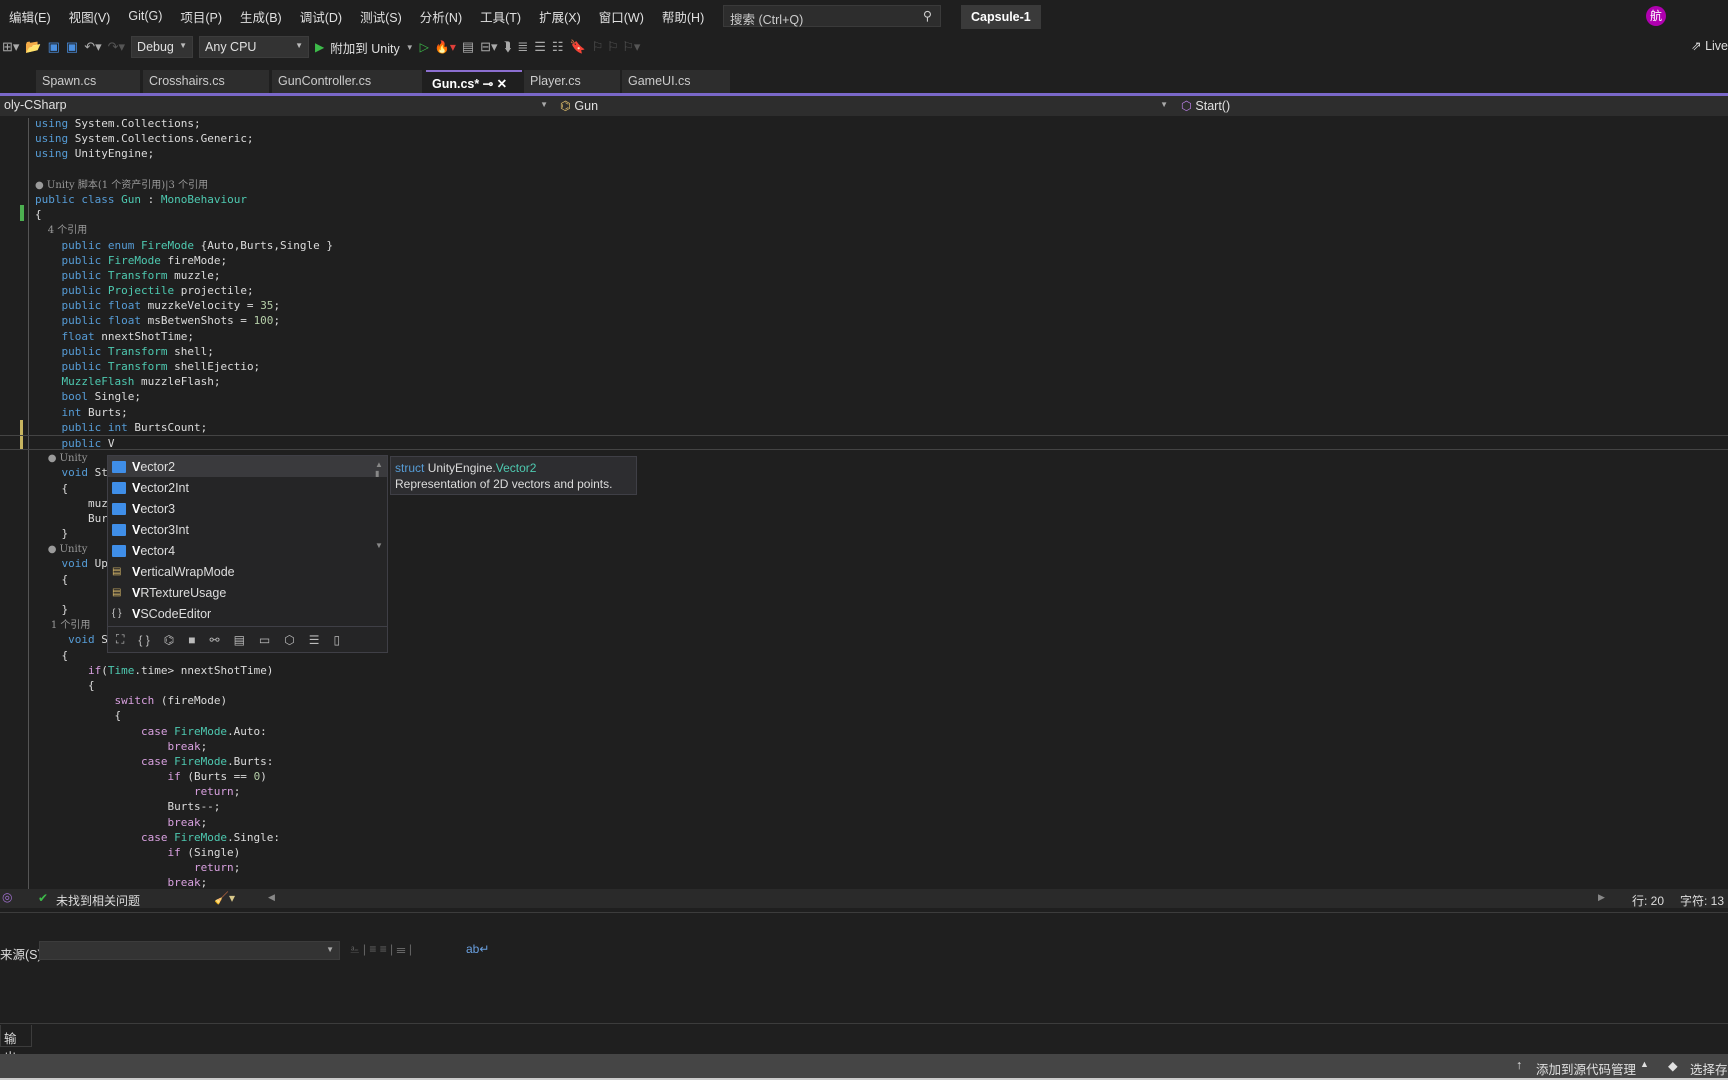 This screenshot has height=1080, width=1728. What do you see at coordinates (865, 106) in the screenshot?
I see `class-dropdown: ⌬ Gun ▼` at bounding box center [865, 106].